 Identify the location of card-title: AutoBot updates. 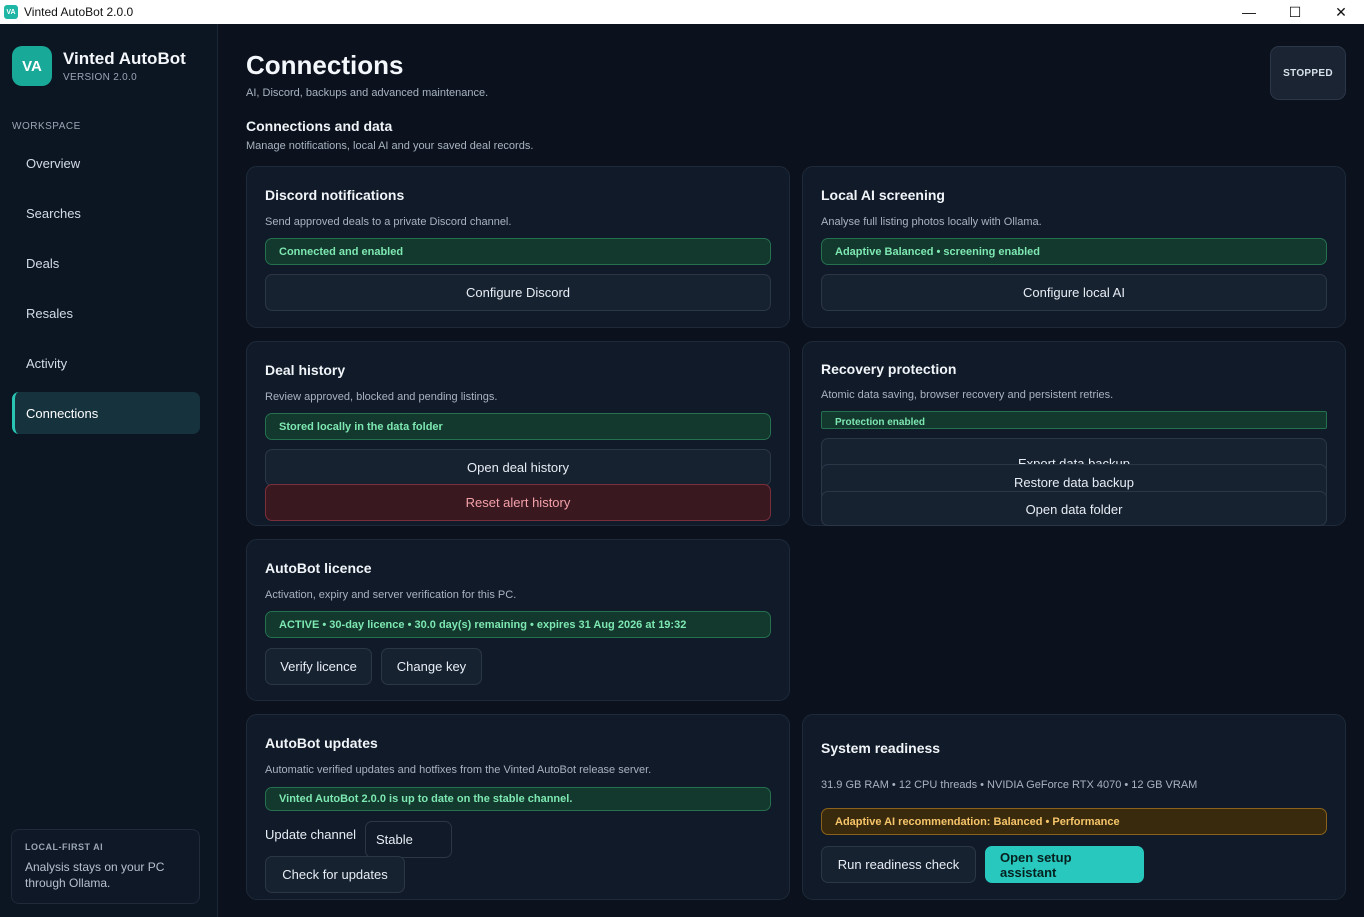
(321, 743).